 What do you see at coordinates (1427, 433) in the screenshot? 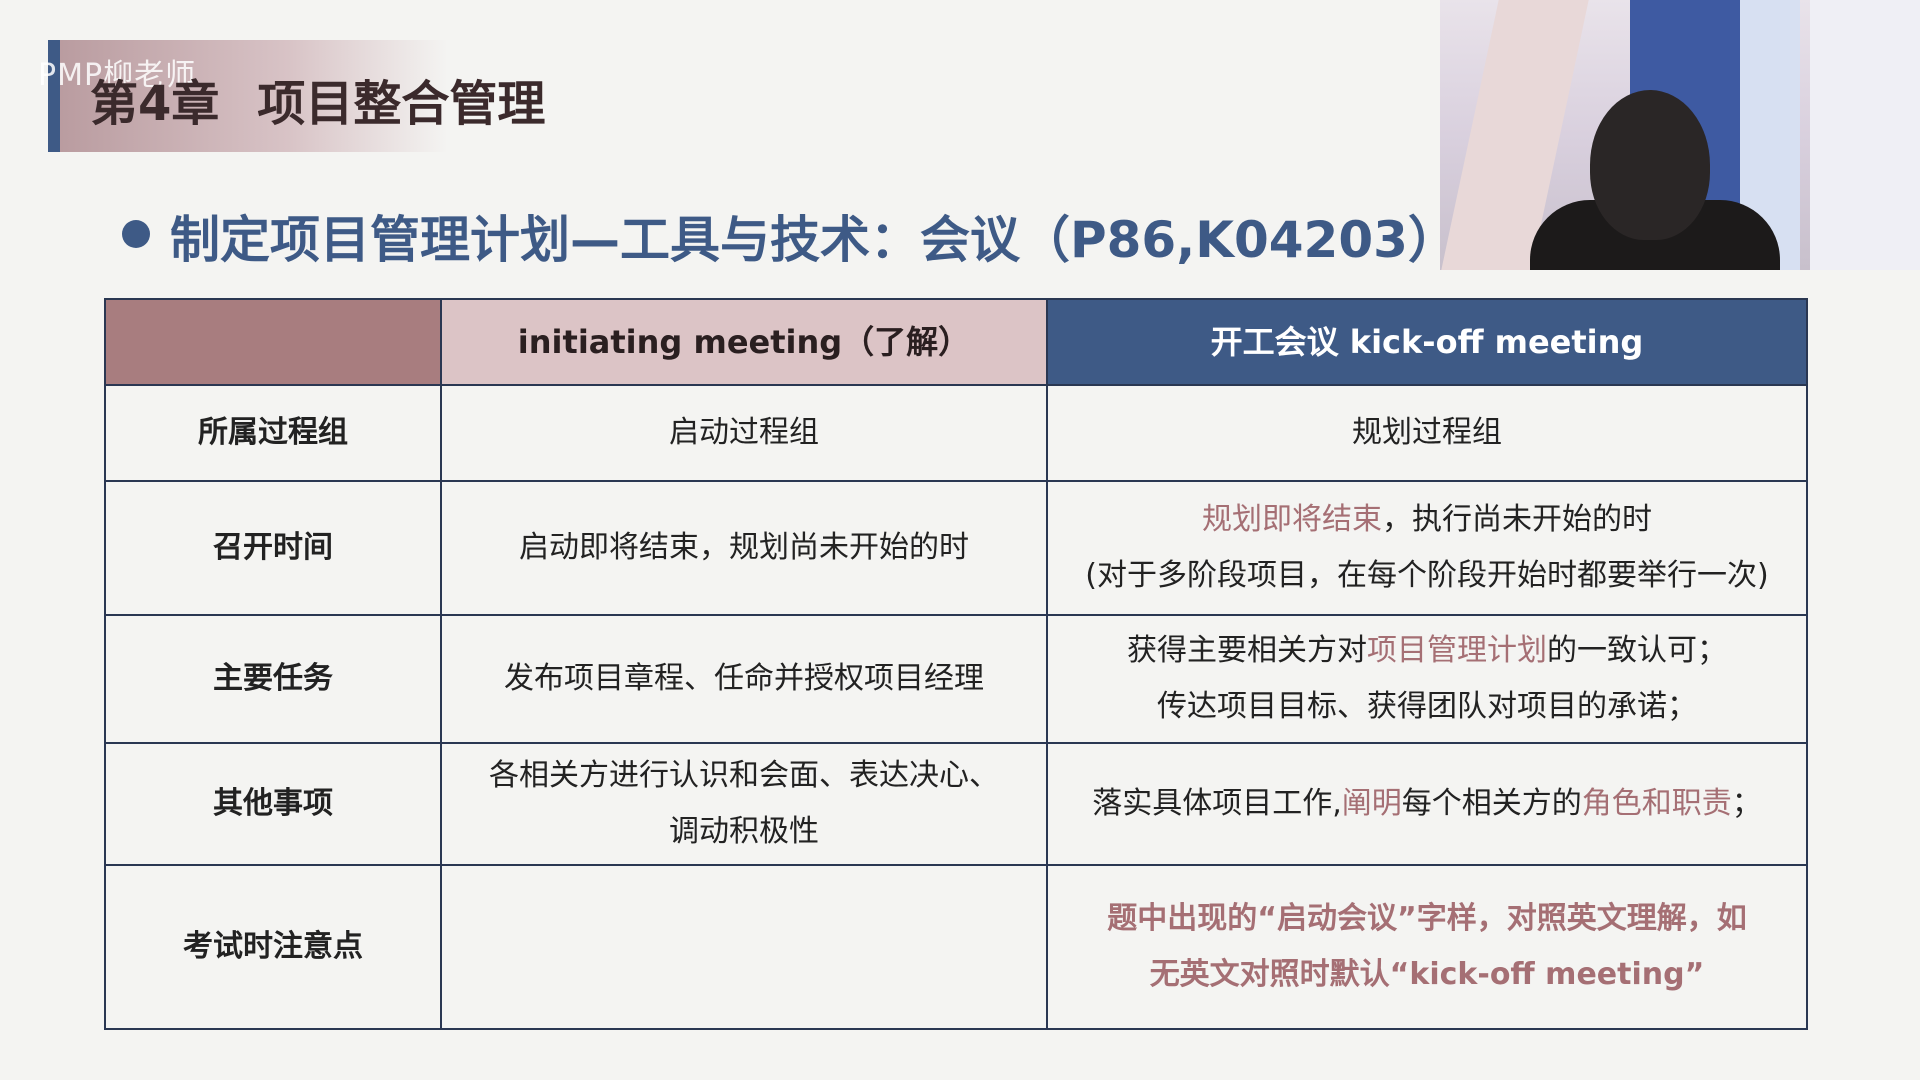
I see `cell-kickoff-process-group: 规划过程组` at bounding box center [1427, 433].